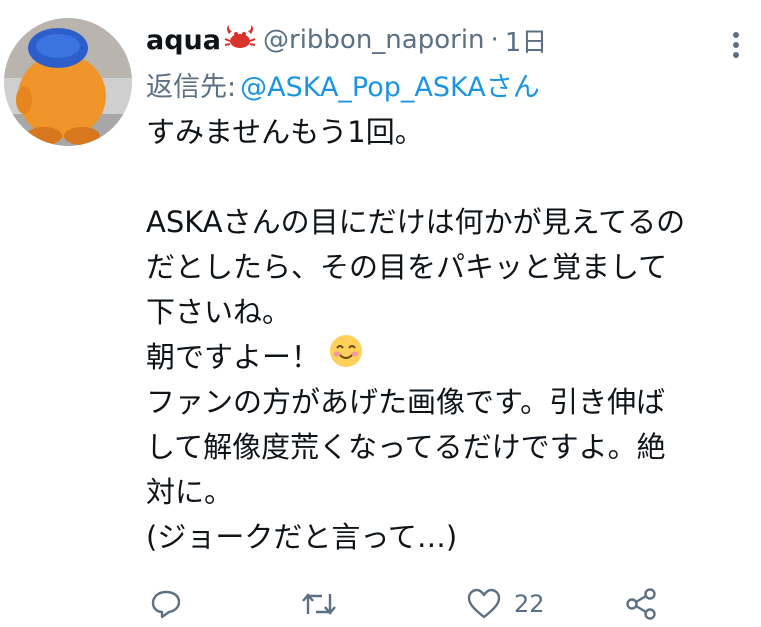 This screenshot has height=627, width=761. What do you see at coordinates (406, 447) in the screenshot?
I see `tweet-text-line: して解像度荒くなってるだけですよ。絶` at bounding box center [406, 447].